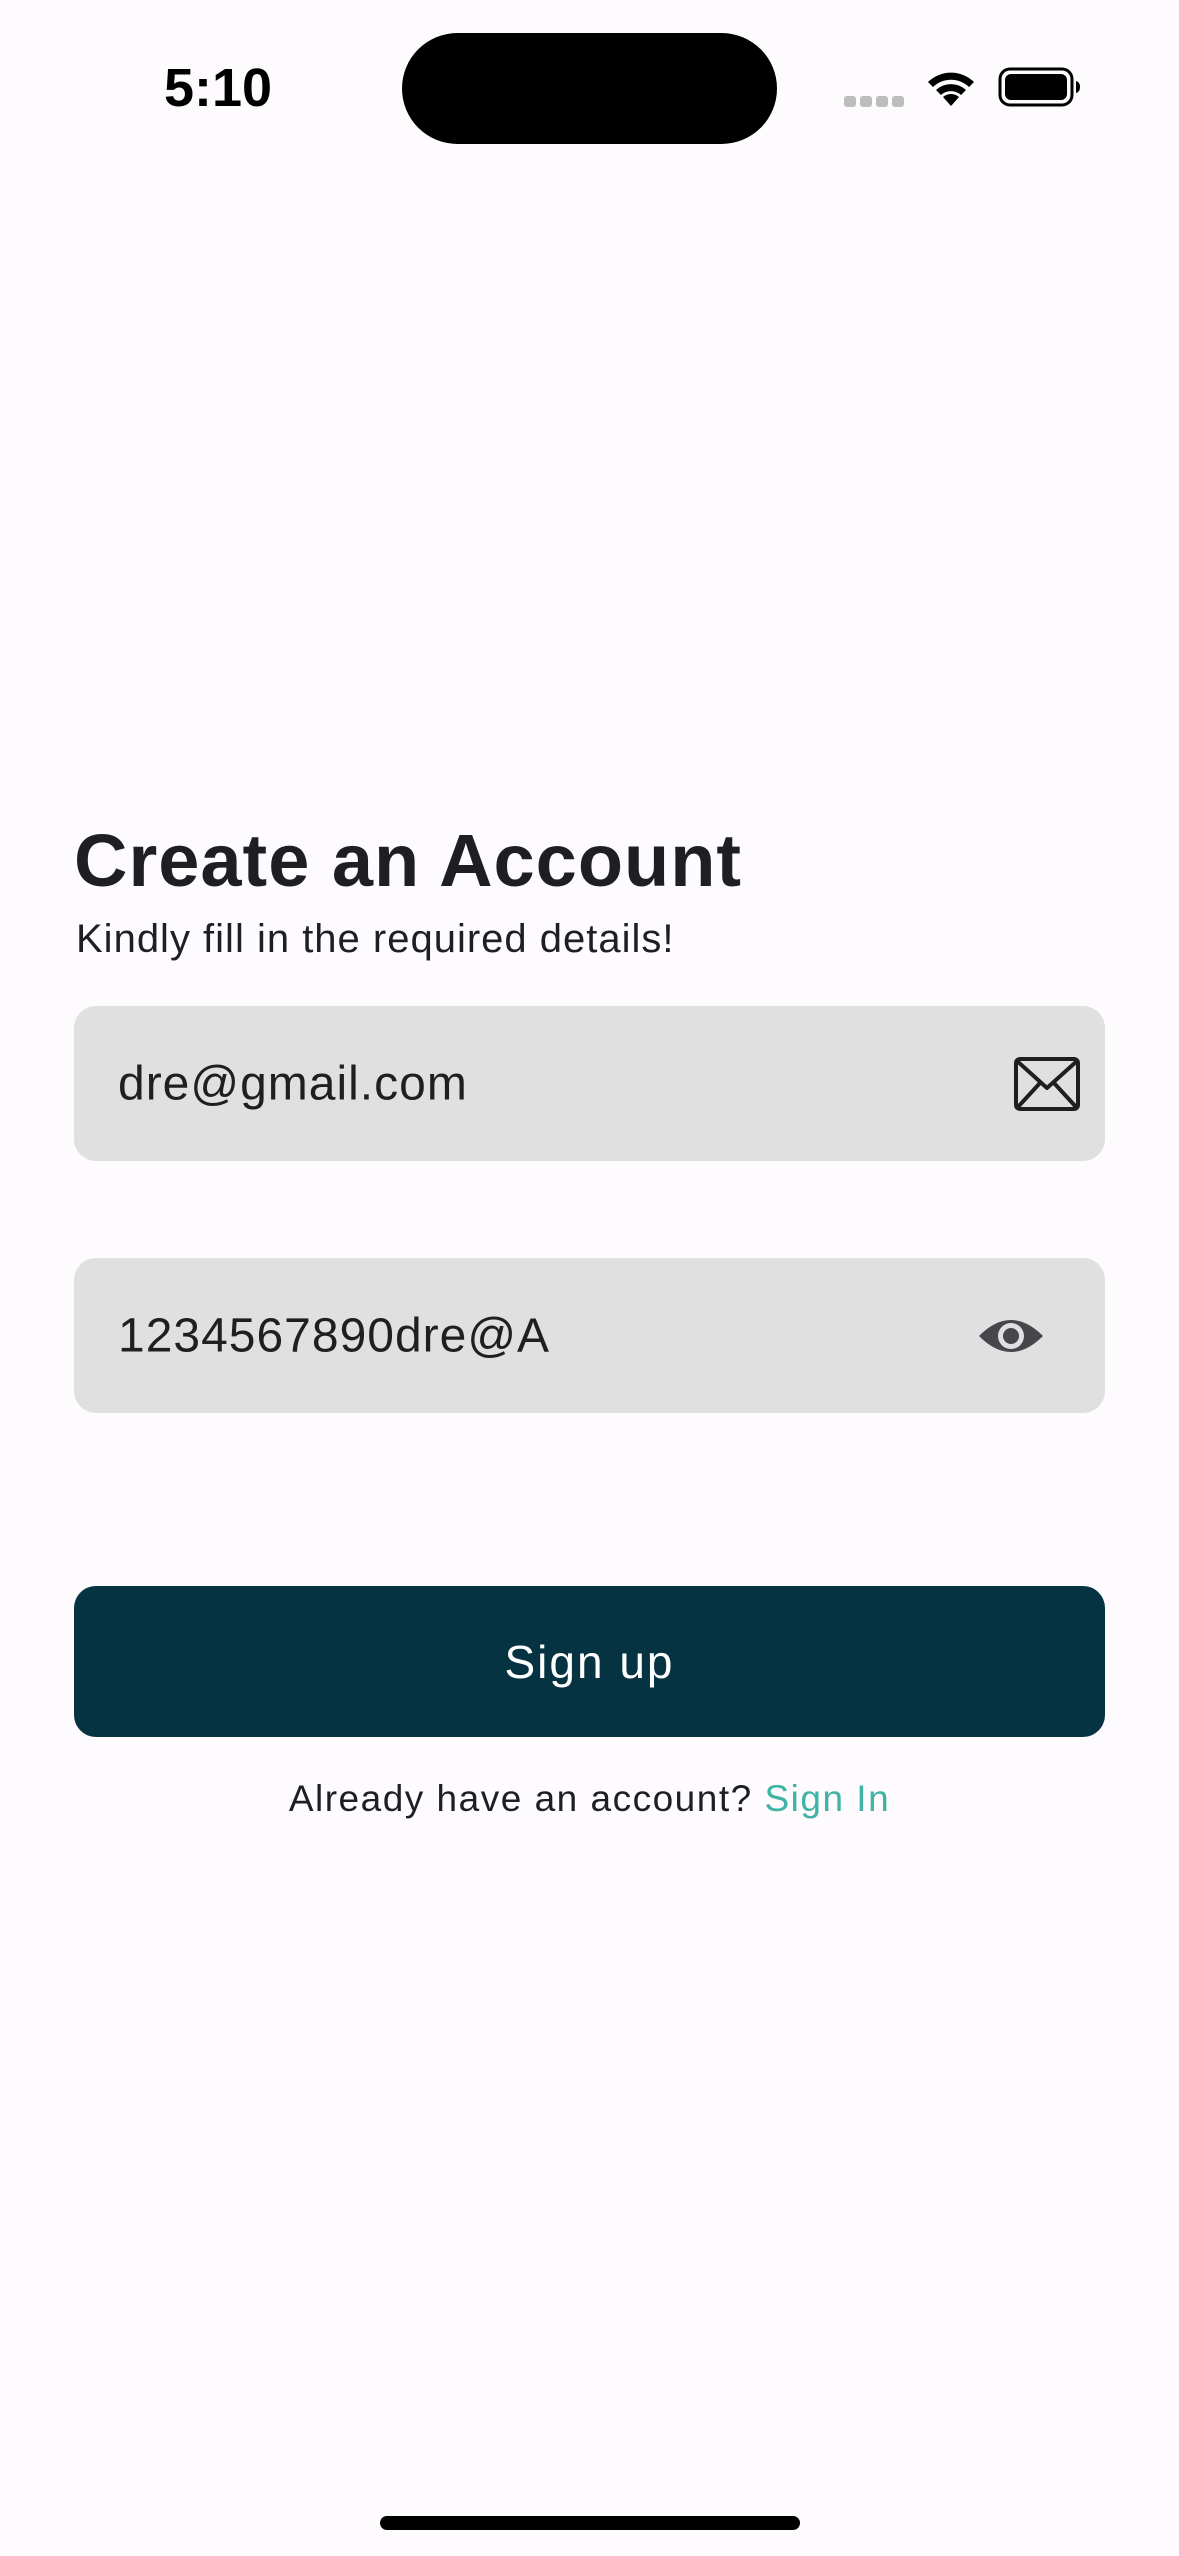 Image resolution: width=1179 pixels, height=2556 pixels. I want to click on eye-icon, so click(1011, 1336).